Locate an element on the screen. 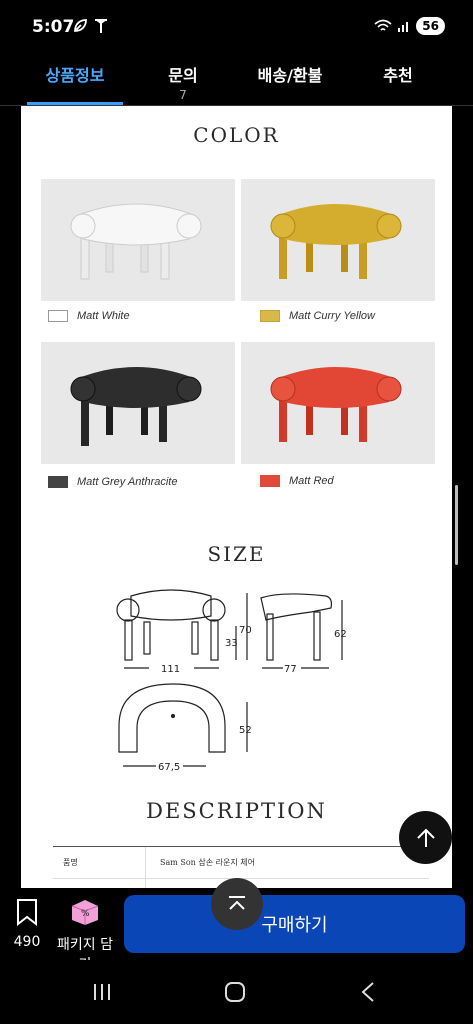  table-row: 품명 Sam Son 삼손 라운지 체어 is located at coordinates (241, 863).